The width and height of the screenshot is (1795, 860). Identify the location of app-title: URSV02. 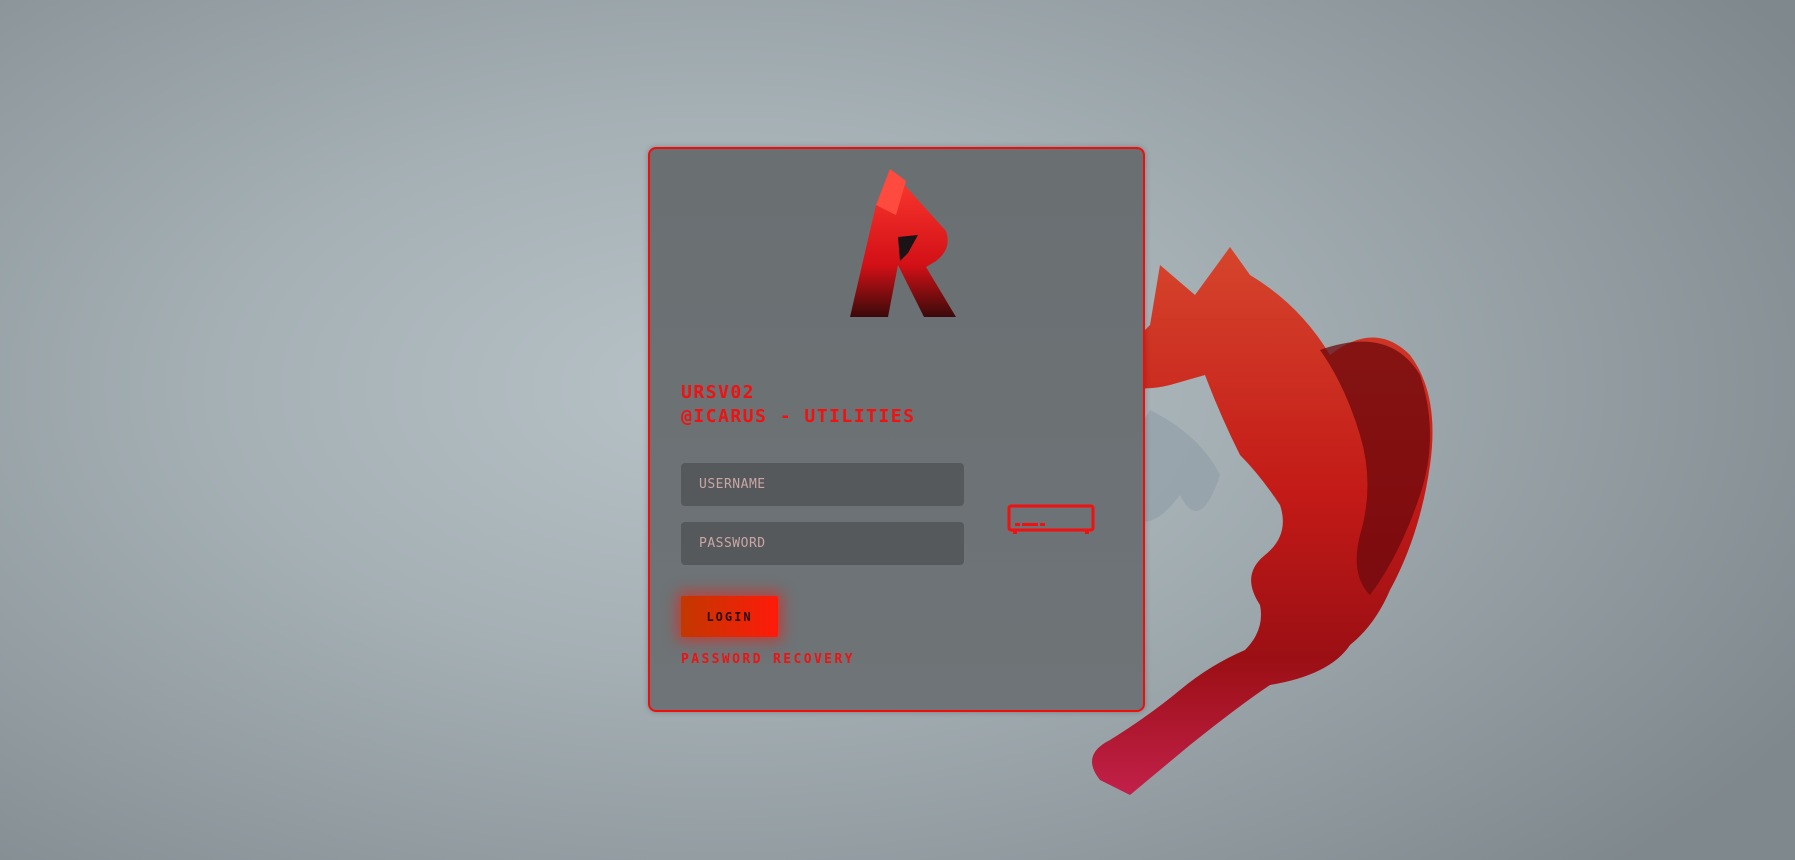
(718, 392).